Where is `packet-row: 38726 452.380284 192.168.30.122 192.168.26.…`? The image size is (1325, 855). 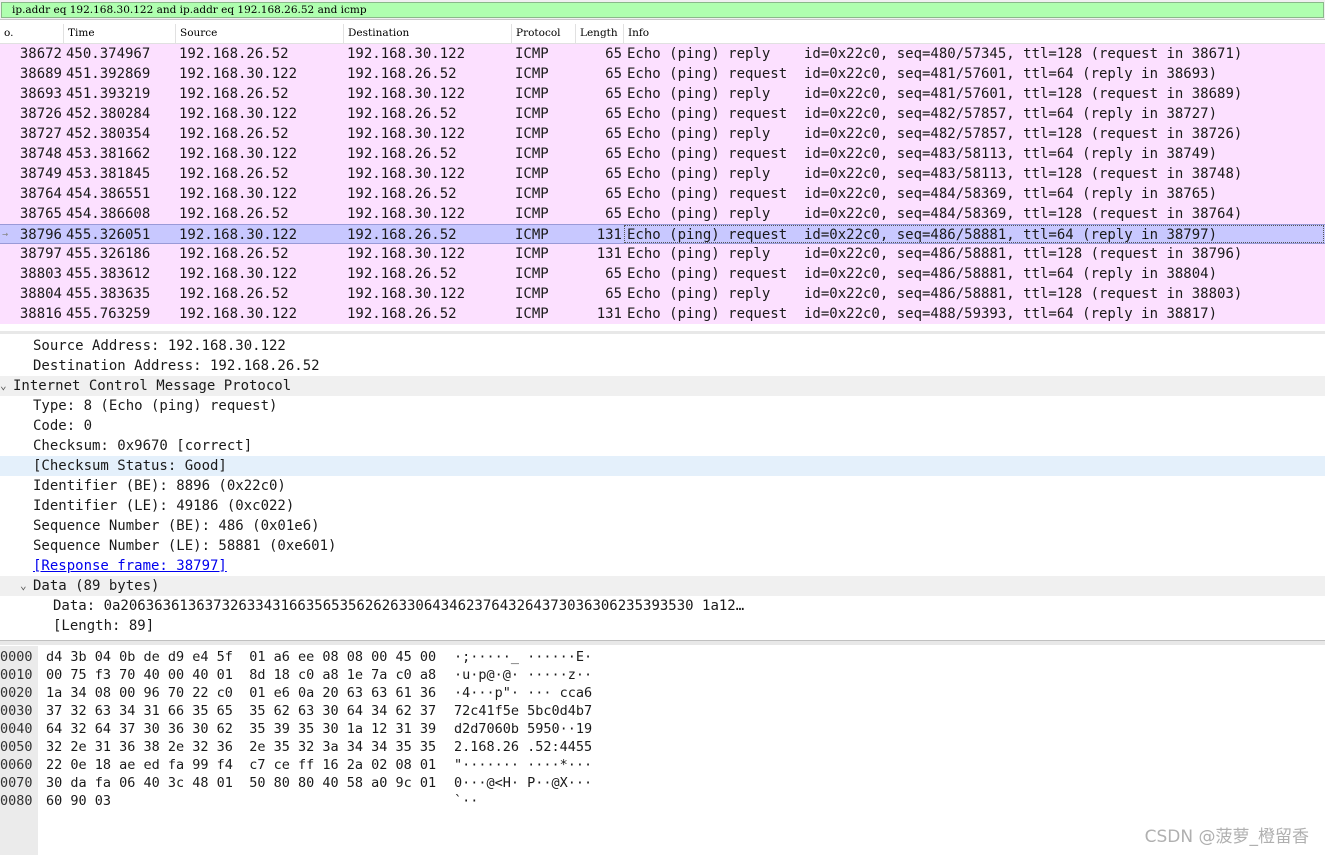 packet-row: 38726 452.380284 192.168.30.122 192.168.26.… is located at coordinates (662, 114).